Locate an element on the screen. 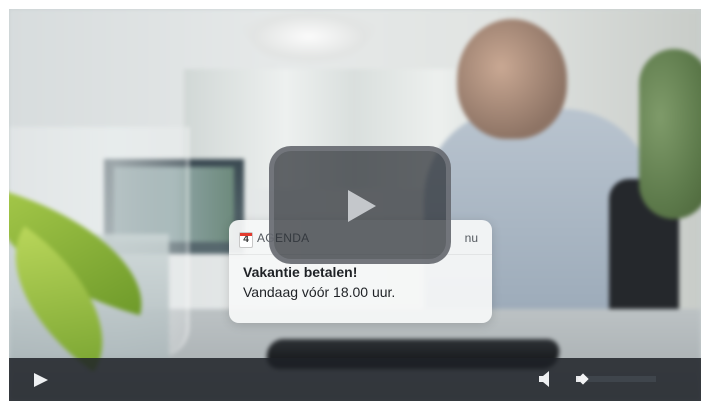 The width and height of the screenshot is (703, 403). control-bar is located at coordinates (355, 379).